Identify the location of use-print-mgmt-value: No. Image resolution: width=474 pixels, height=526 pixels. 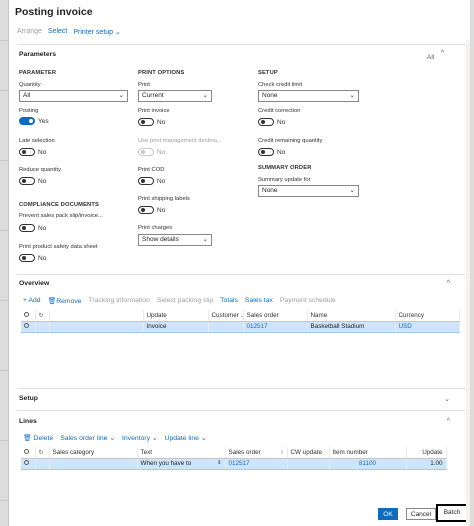
(161, 152).